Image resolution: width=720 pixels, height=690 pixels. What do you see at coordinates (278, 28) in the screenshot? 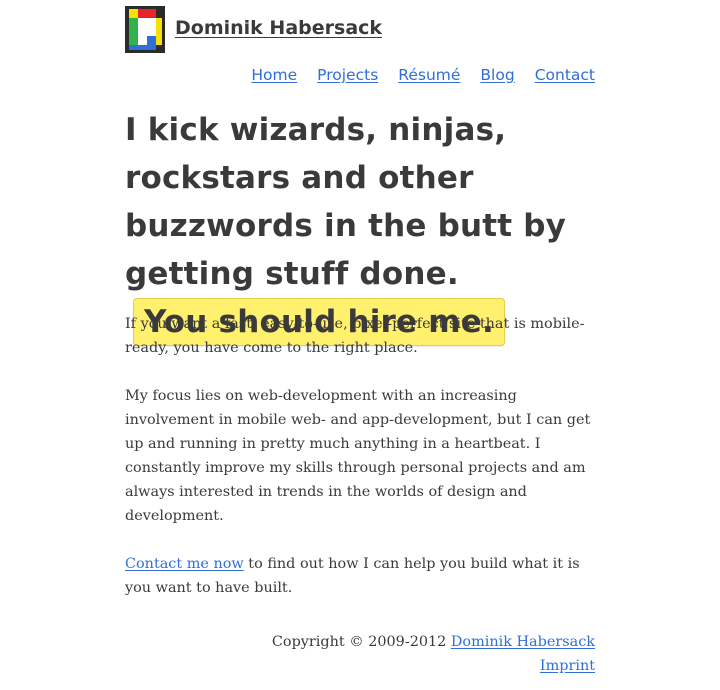
I see `brand-name: Dominik Habersack` at bounding box center [278, 28].